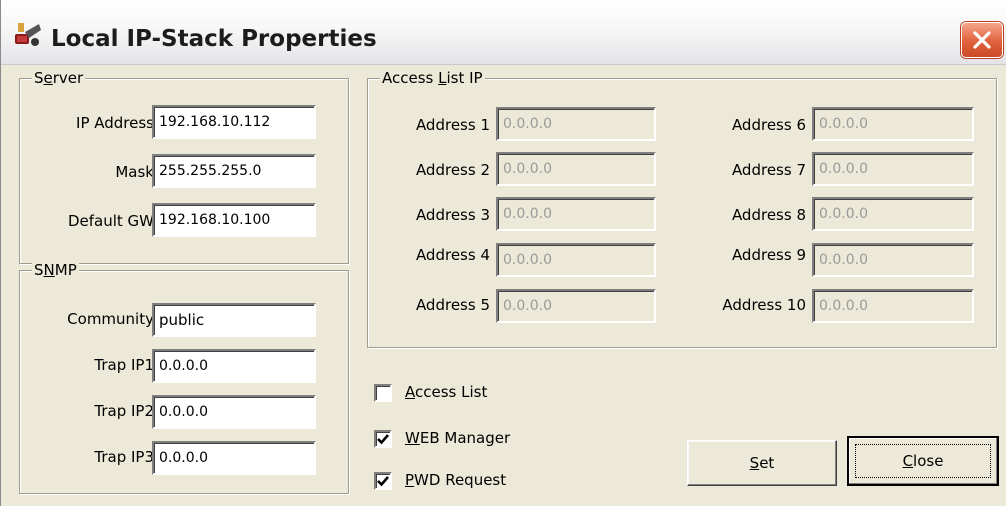 The image size is (1006, 506). What do you see at coordinates (452, 170) in the screenshot?
I see `address-2-label: Address 2` at bounding box center [452, 170].